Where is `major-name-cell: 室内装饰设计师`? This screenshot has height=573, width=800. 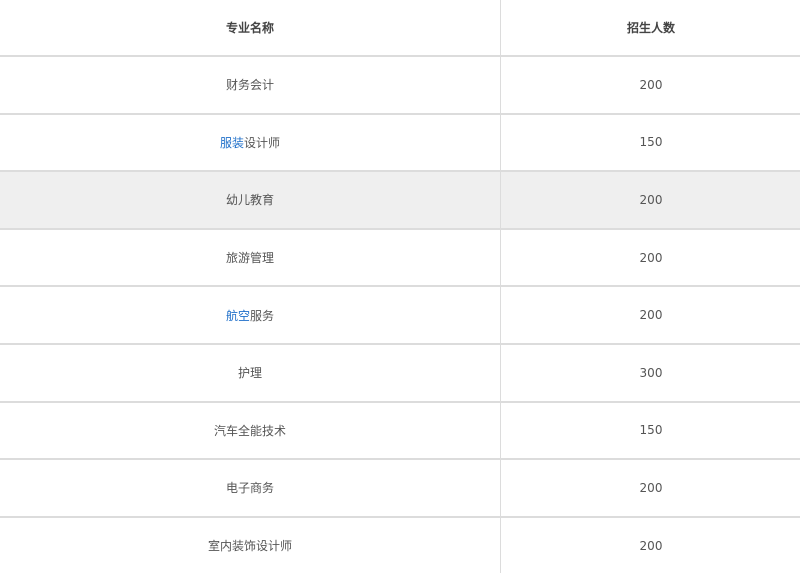 major-name-cell: 室内装饰设计师 is located at coordinates (250, 544).